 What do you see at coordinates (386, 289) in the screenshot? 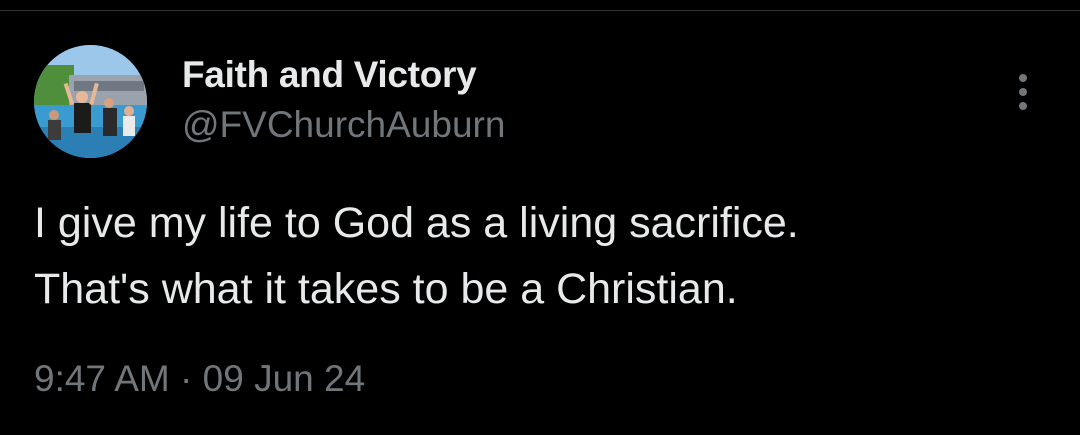
I see `tweet-text-line: That's what it takes to be a Christian.` at bounding box center [386, 289].